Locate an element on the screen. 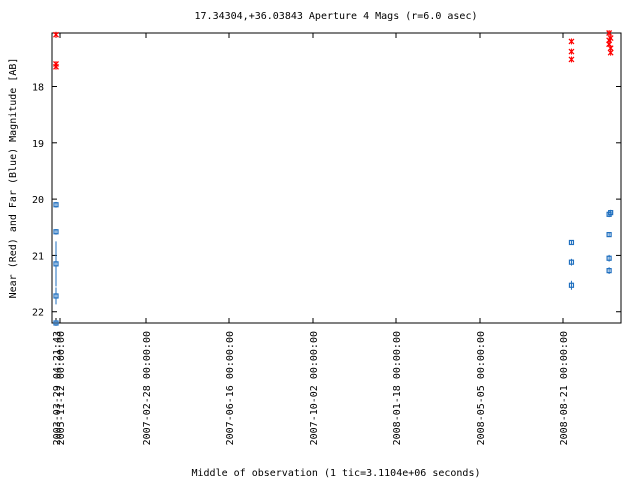 This screenshot has width=640, height=480. x-tick-label: 2008-08-21 00:00:00 is located at coordinates (564, 388).